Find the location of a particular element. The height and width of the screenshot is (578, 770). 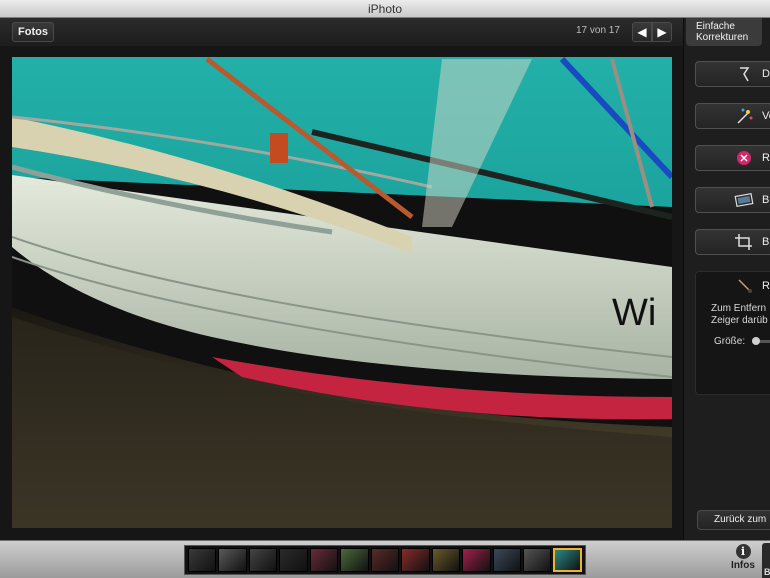

top-toolbar: Fotos 17 von 17 ◀ ▶ is located at coordinates (341, 32).